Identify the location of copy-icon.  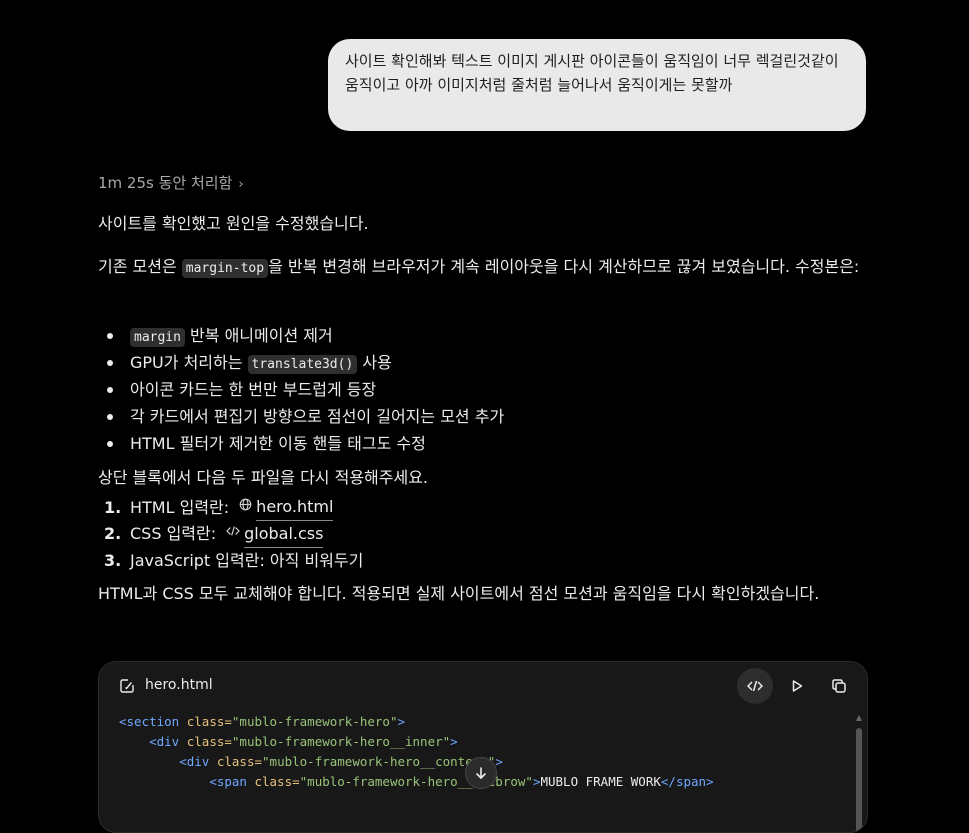
(839, 686).